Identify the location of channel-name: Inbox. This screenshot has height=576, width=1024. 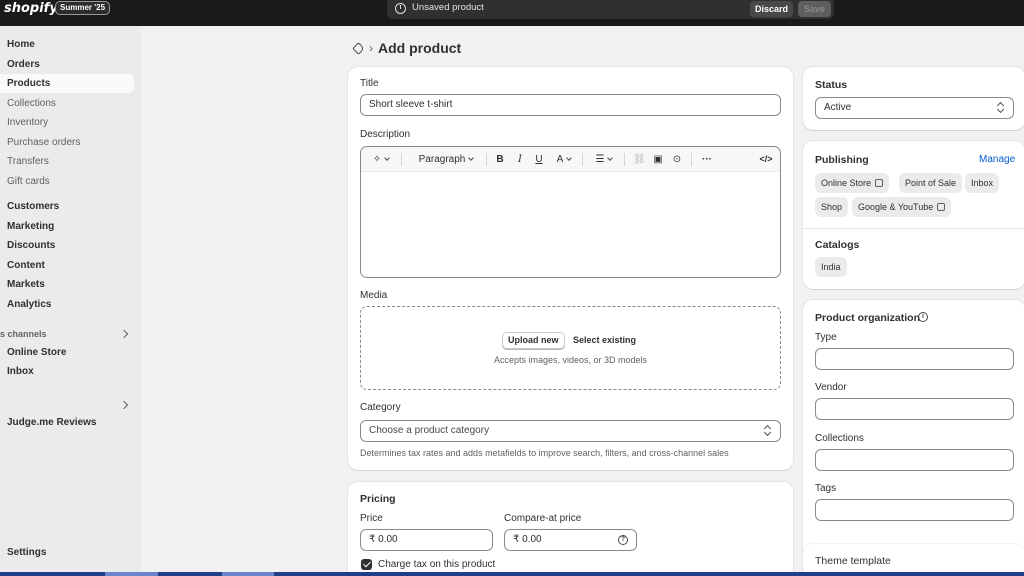
(982, 183).